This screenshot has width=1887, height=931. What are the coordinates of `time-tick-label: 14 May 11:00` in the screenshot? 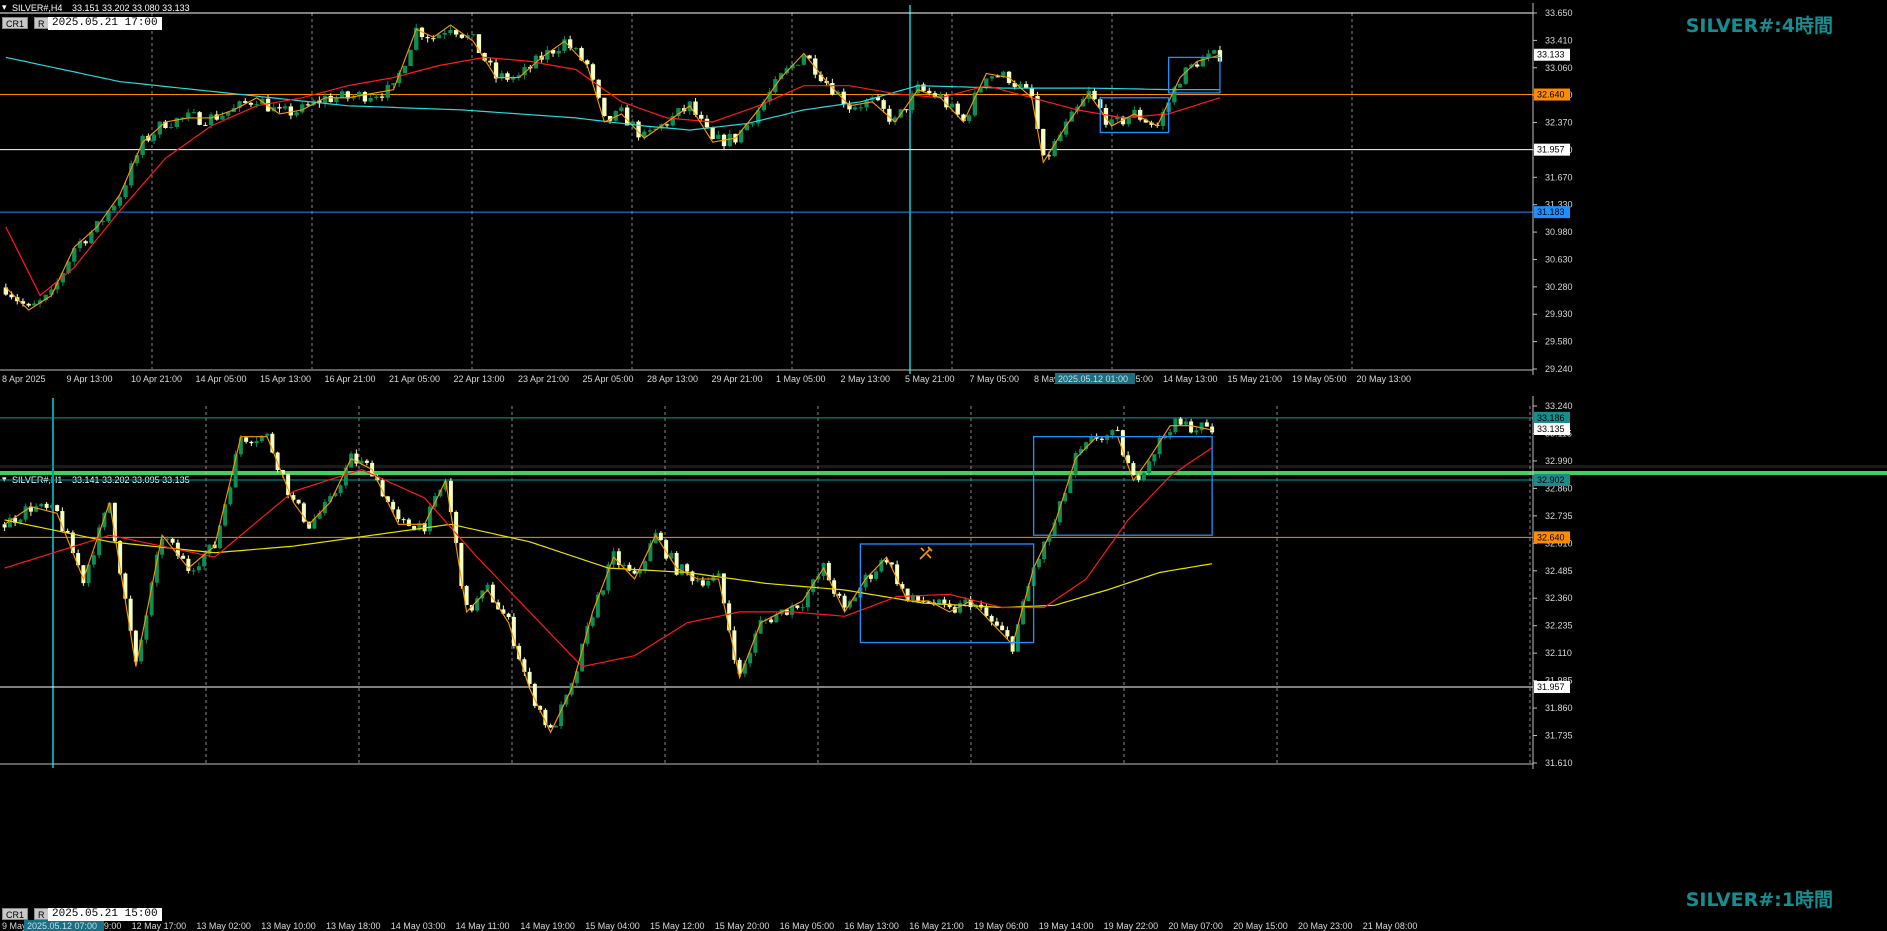 It's located at (483, 926).